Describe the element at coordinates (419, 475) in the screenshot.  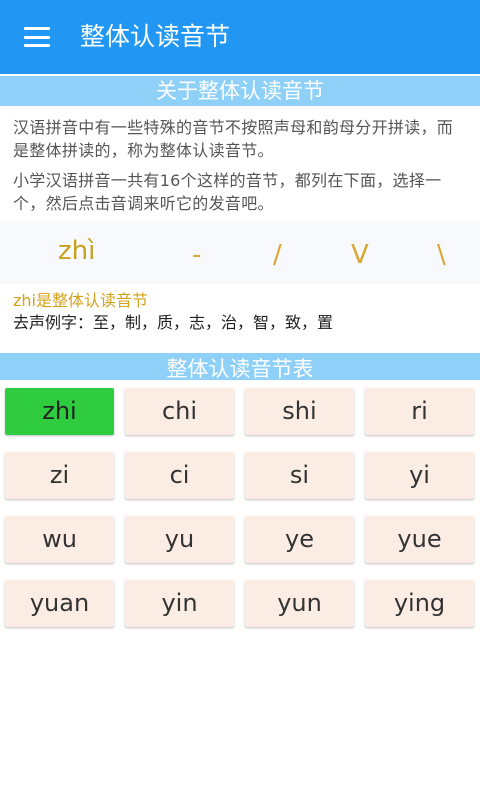
I see `syllable-button-yi: yi` at that location.